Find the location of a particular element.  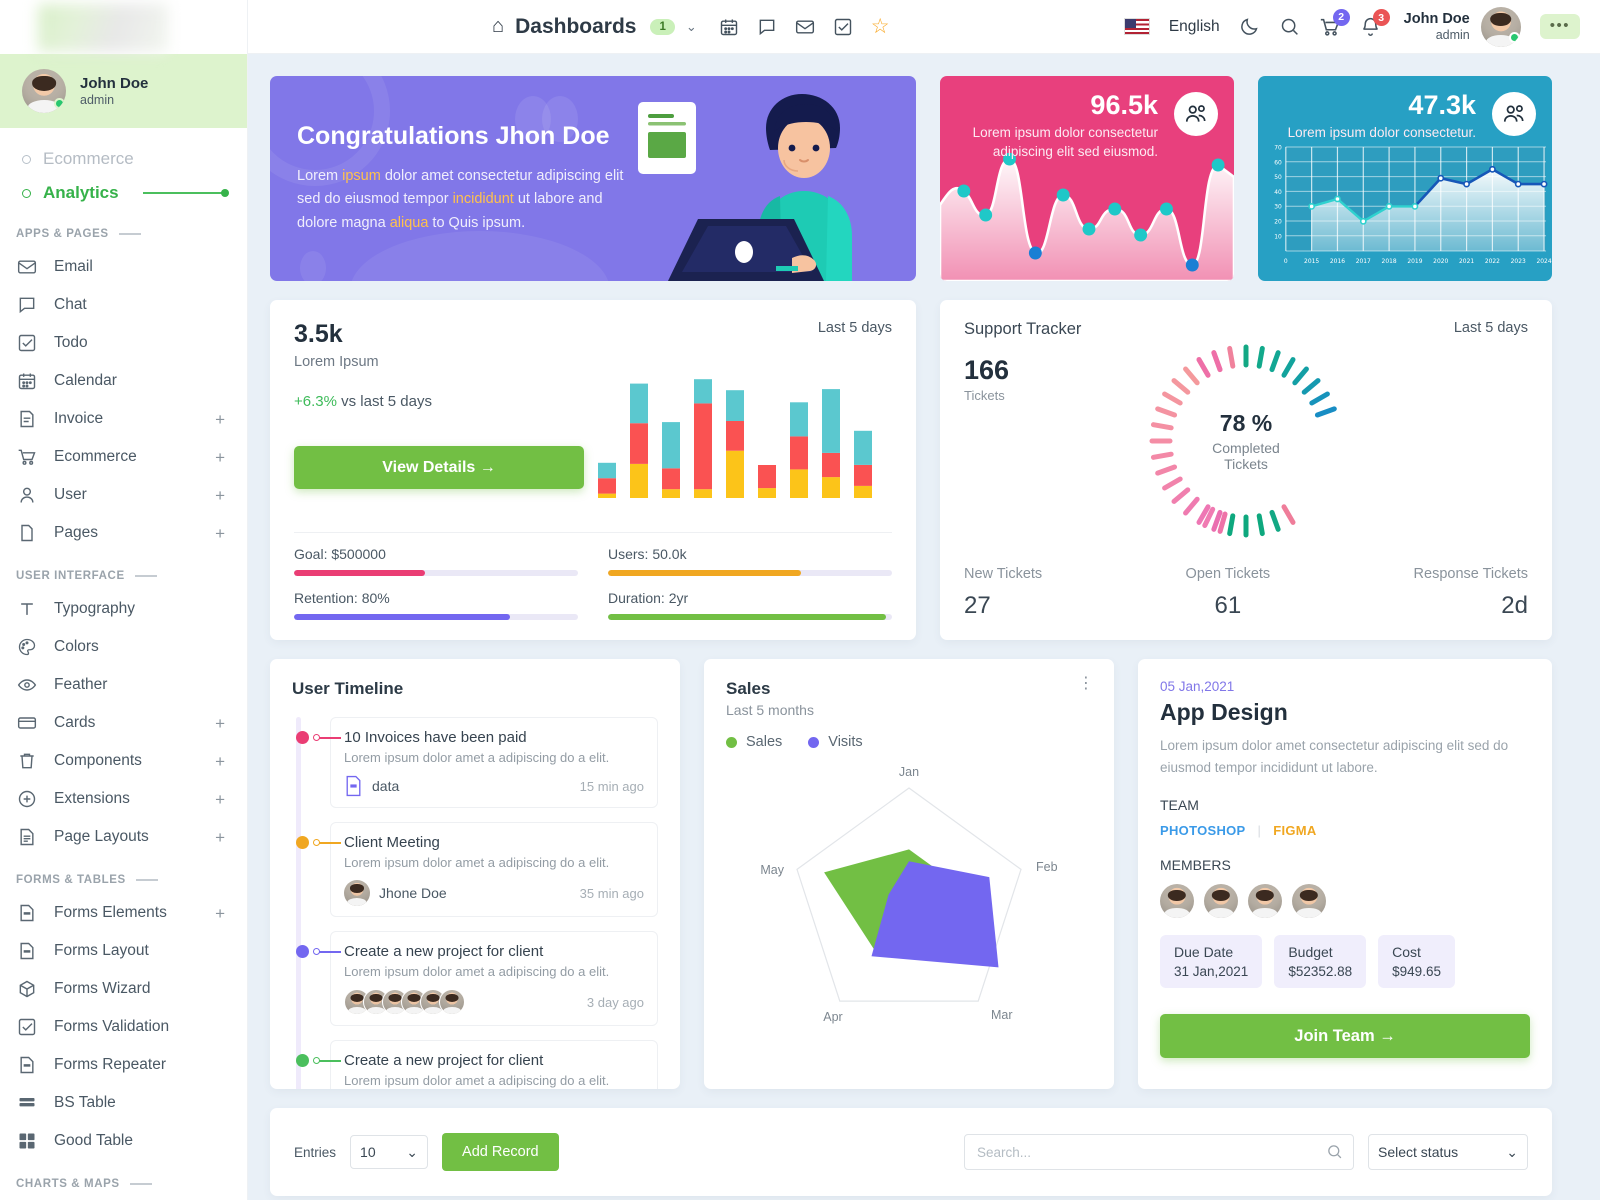

sidebar-item-bs-table: BS Table is located at coordinates (123, 1103).